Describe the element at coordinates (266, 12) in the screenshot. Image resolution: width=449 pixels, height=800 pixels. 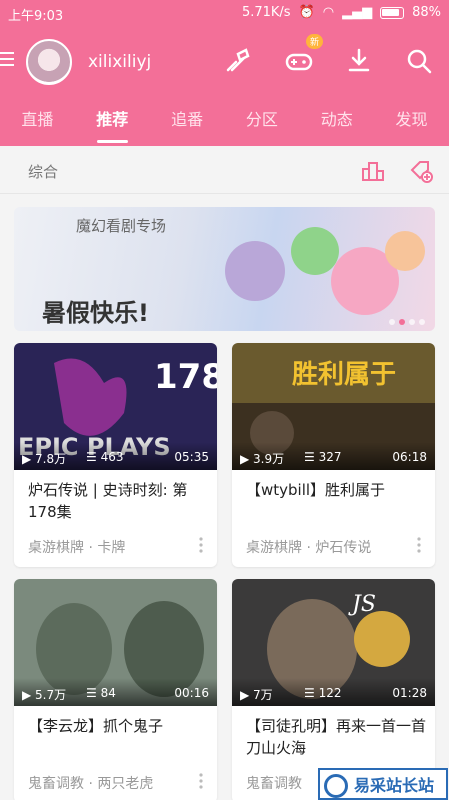
I see `network-speed: 5.71K/s` at that location.